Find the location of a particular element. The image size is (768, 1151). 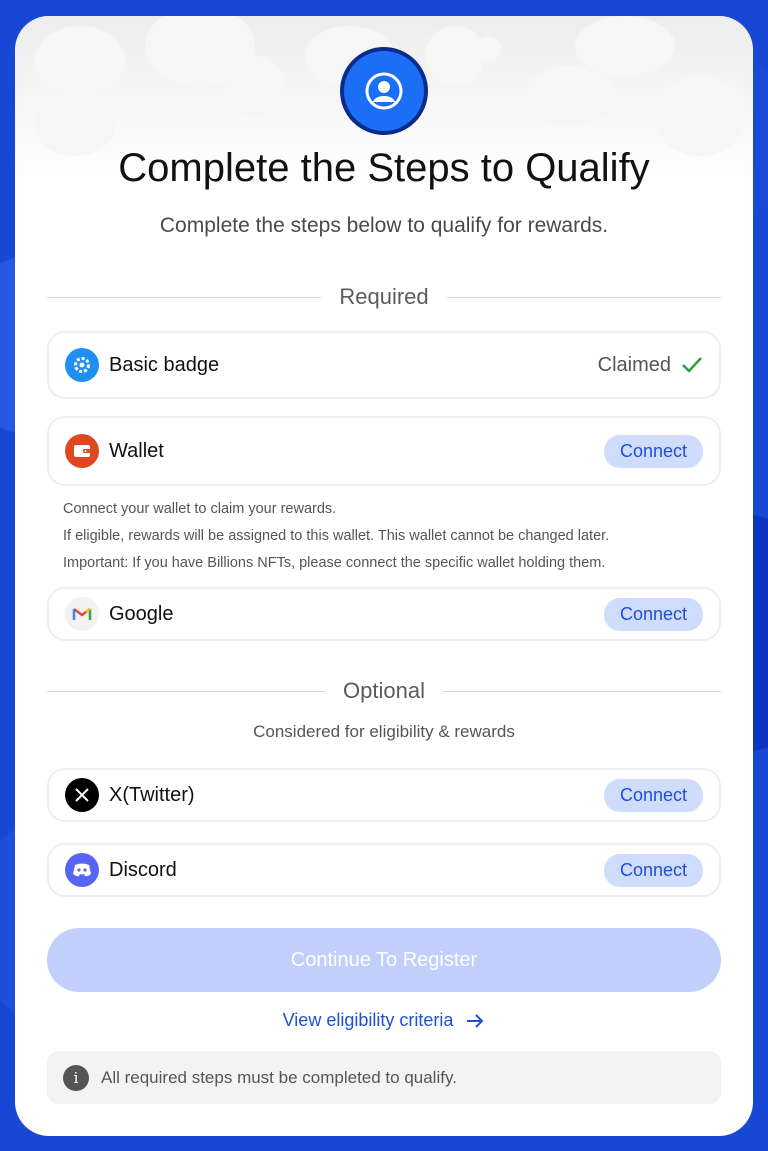

criteria-label: View eligibility criteria is located at coordinates (368, 1020).